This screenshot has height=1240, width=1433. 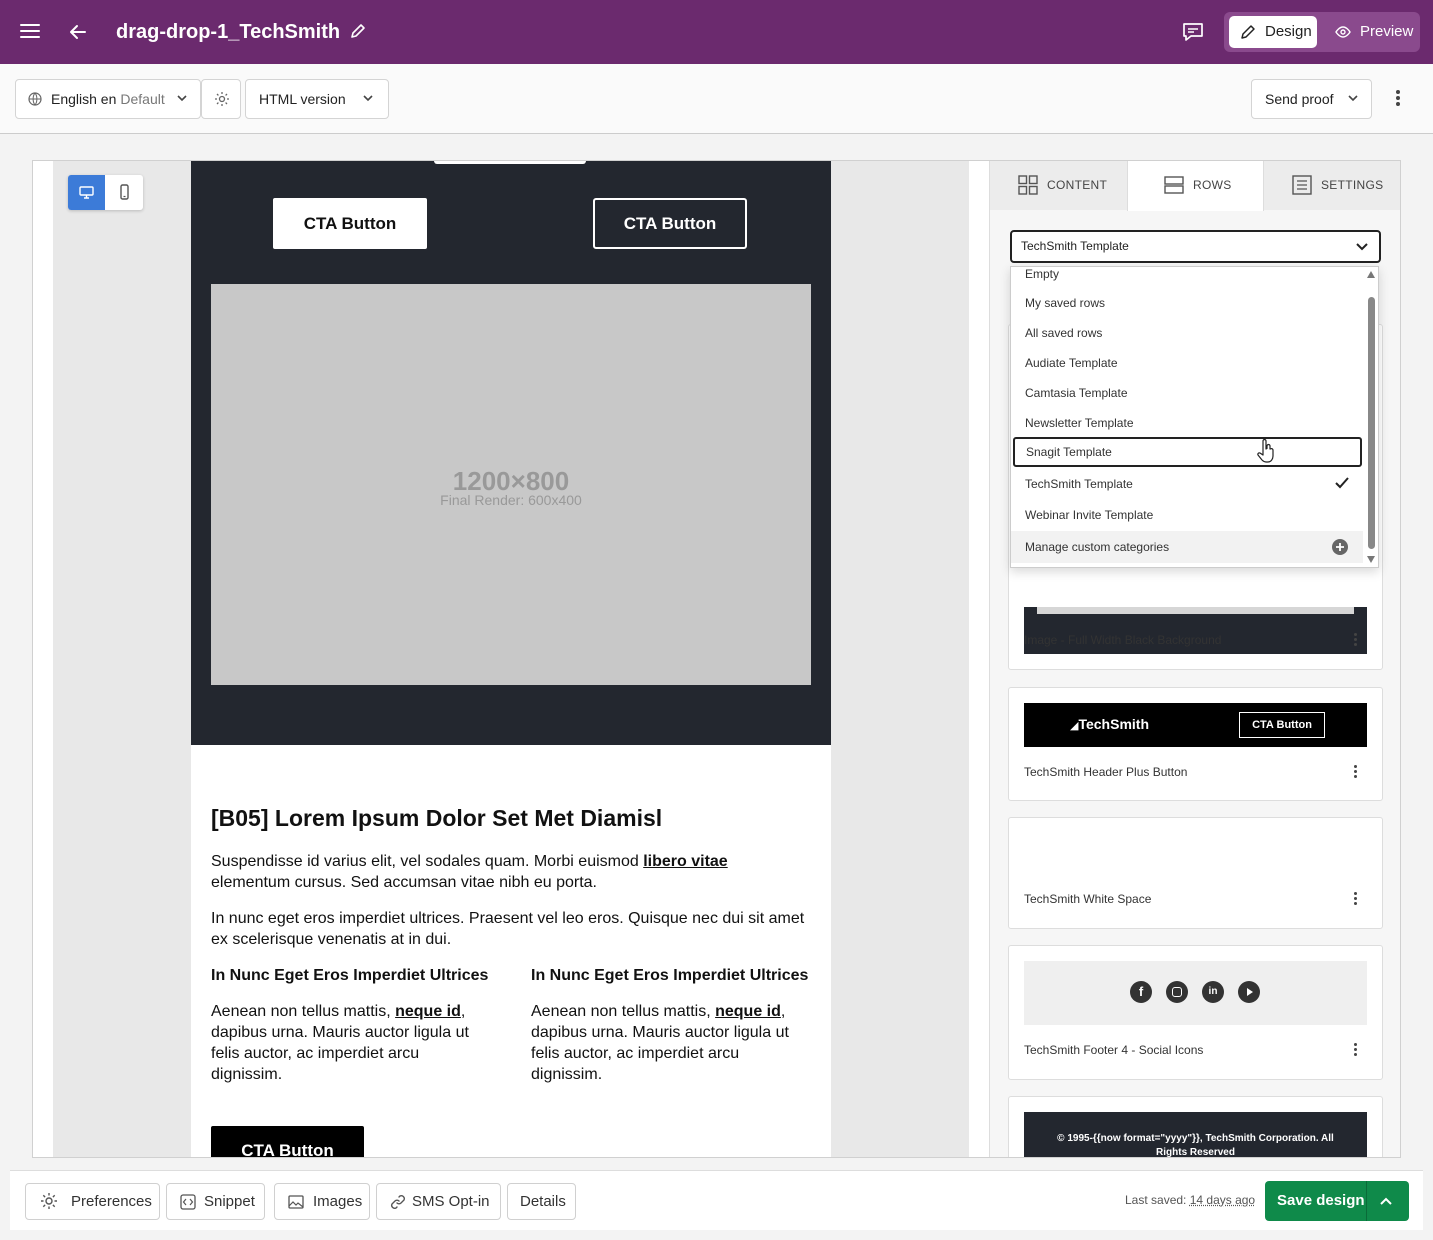 I want to click on grid-icon, so click(x=1028, y=185).